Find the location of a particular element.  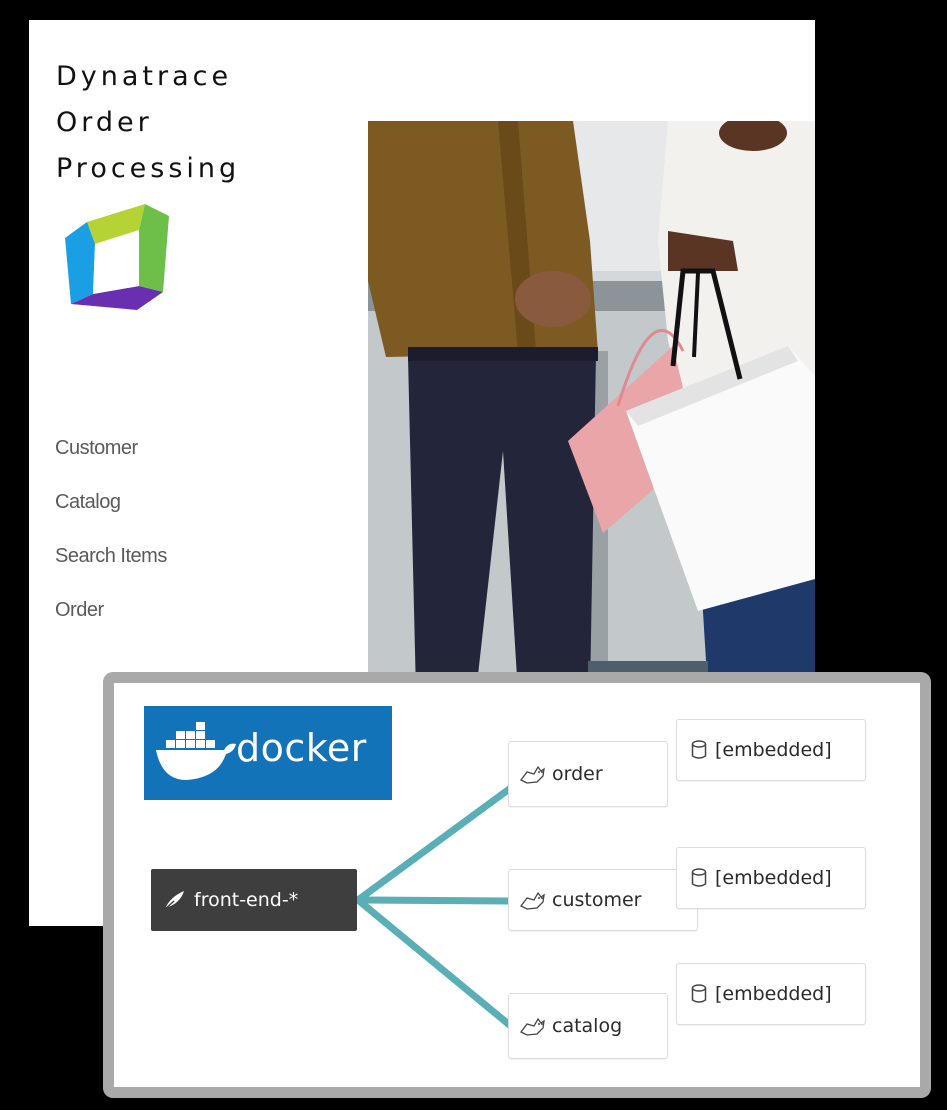

main-nav: Customer Catalog Search Items Order is located at coordinates (111, 542).